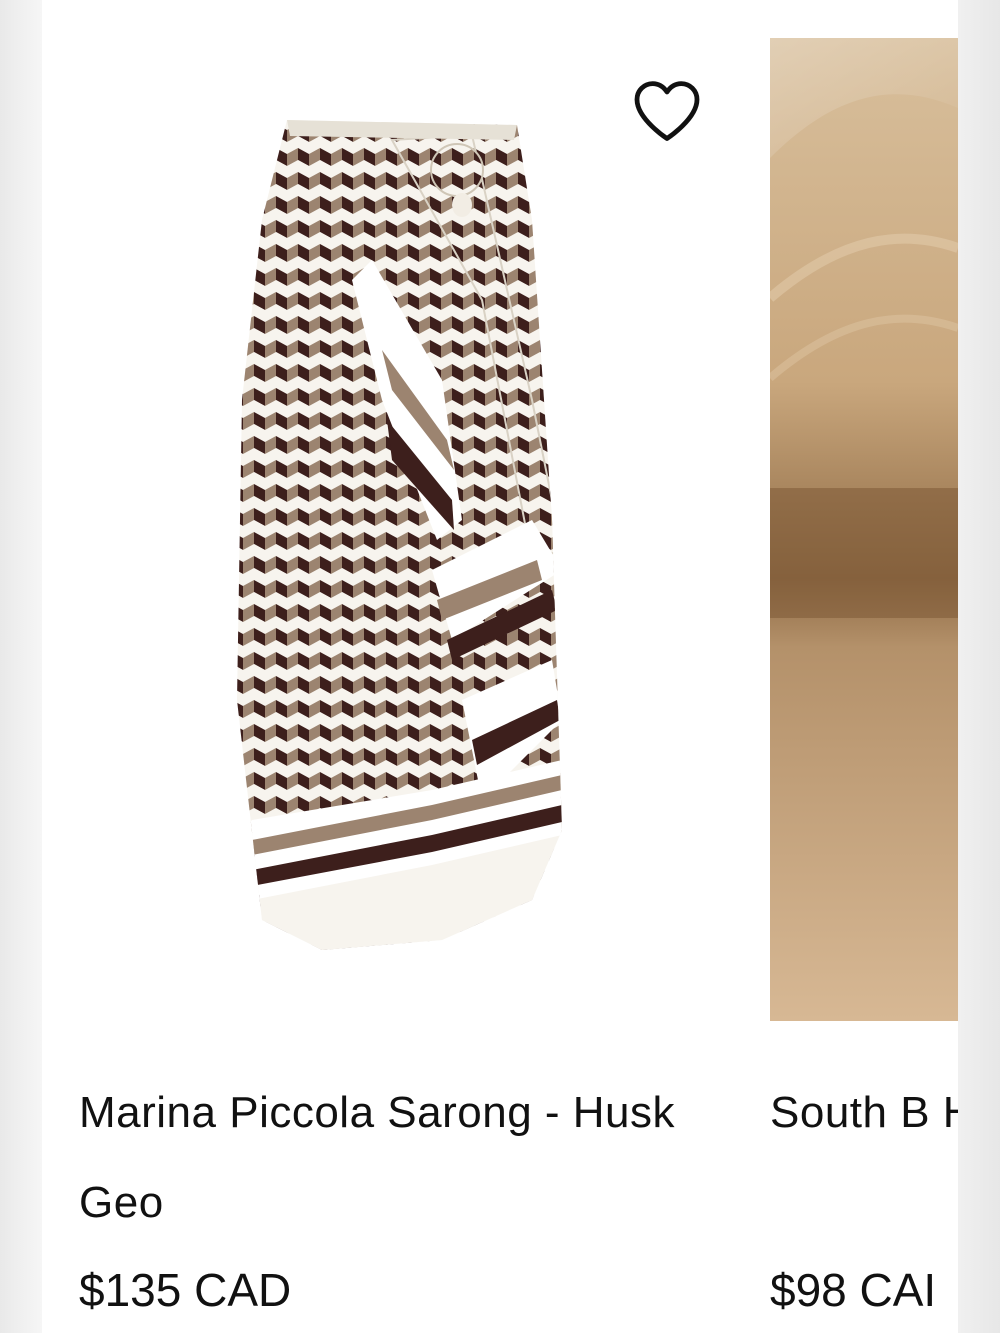 This screenshot has width=1000, height=1333. I want to click on product-title: South B Husk Ge, so click(864, 1113).